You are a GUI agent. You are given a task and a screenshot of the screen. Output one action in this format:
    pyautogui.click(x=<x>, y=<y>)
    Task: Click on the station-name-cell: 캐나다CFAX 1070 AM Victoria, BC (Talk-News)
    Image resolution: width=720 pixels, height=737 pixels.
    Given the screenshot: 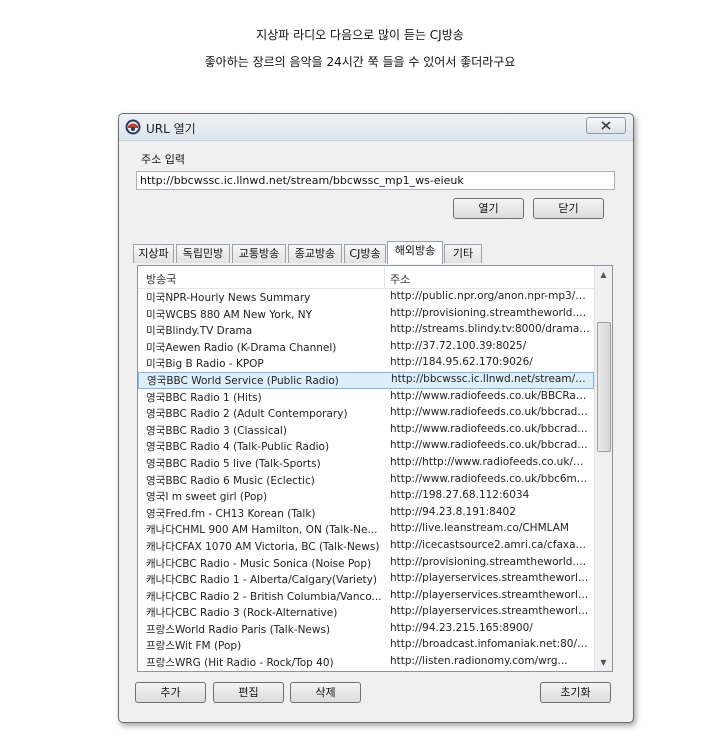 What is the action you would take?
    pyautogui.click(x=263, y=546)
    